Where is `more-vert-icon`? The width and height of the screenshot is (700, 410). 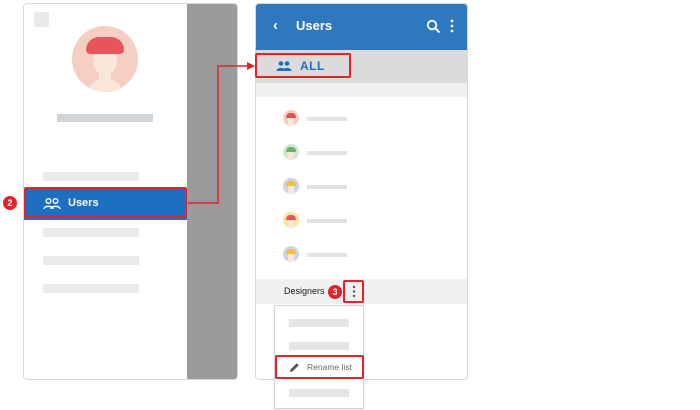 more-vert-icon is located at coordinates (452, 26).